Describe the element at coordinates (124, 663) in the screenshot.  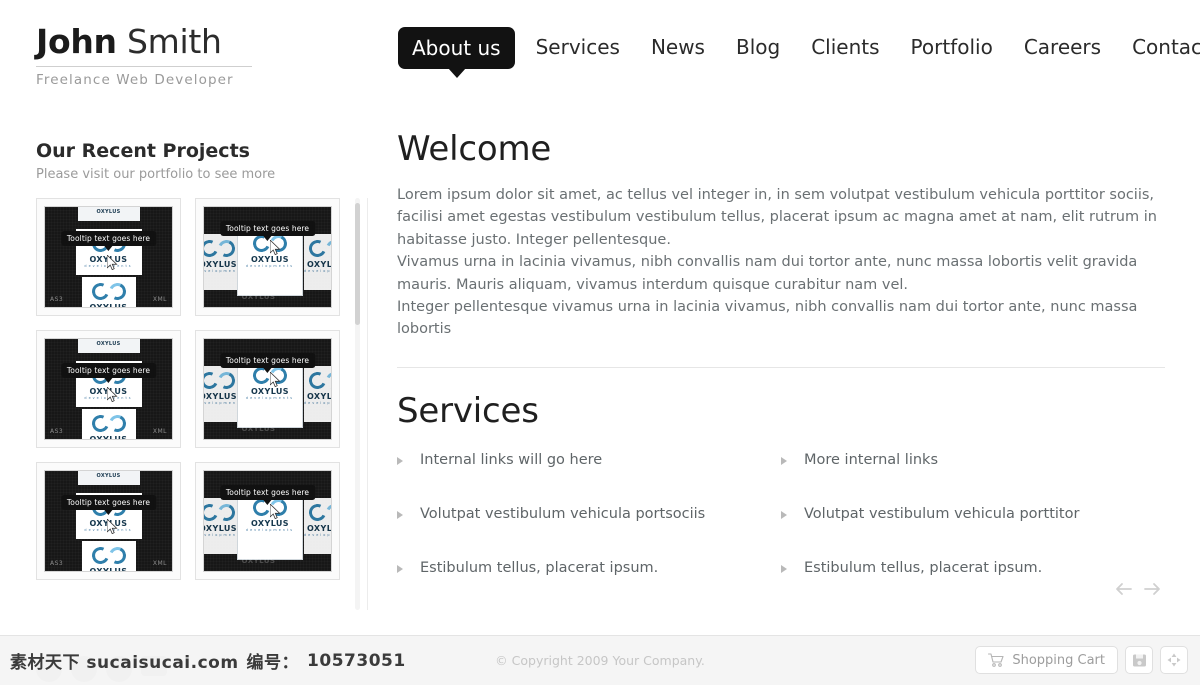
I see `watermark-site: 素材天下 sucaisucai.com` at that location.